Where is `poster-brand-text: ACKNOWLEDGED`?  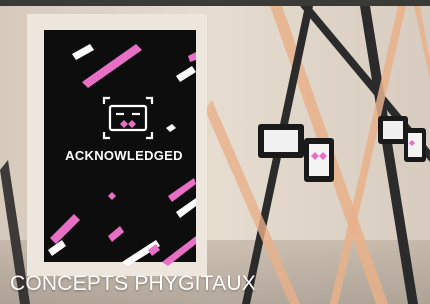 poster-brand-text: ACKNOWLEDGED is located at coordinates (124, 155).